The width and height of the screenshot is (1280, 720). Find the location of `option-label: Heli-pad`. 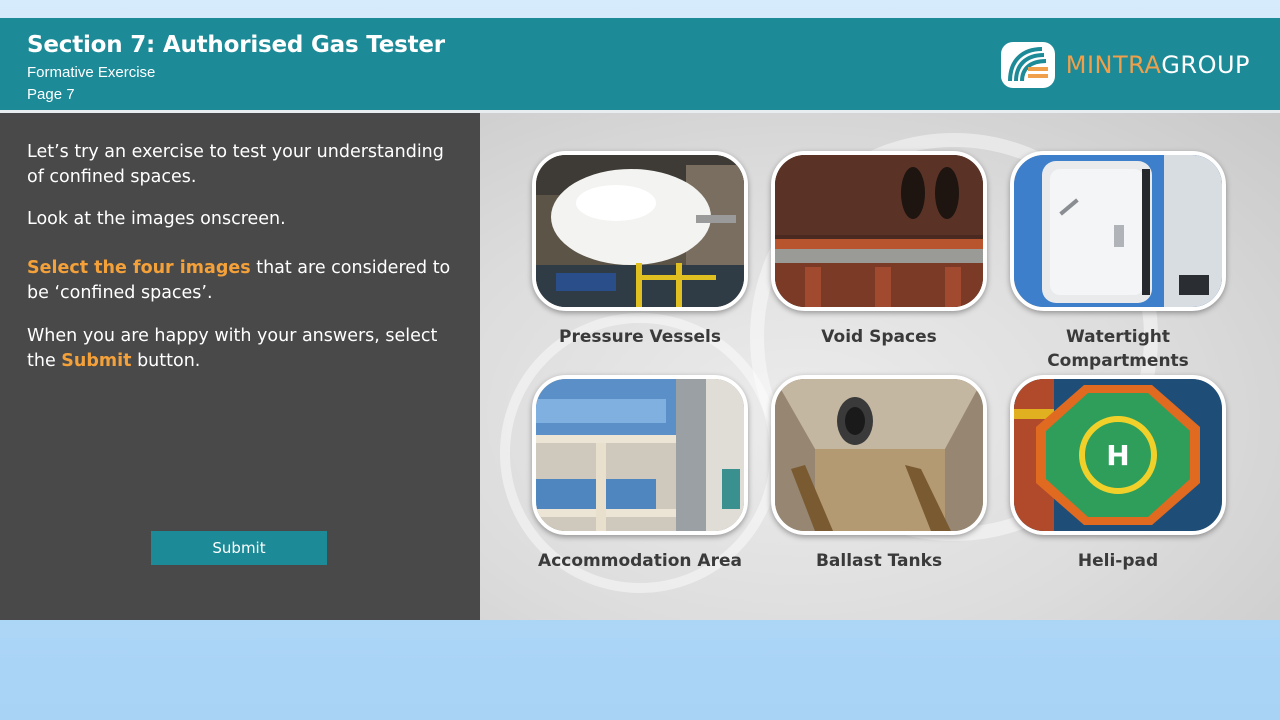

option-label: Heli-pad is located at coordinates (1118, 561).